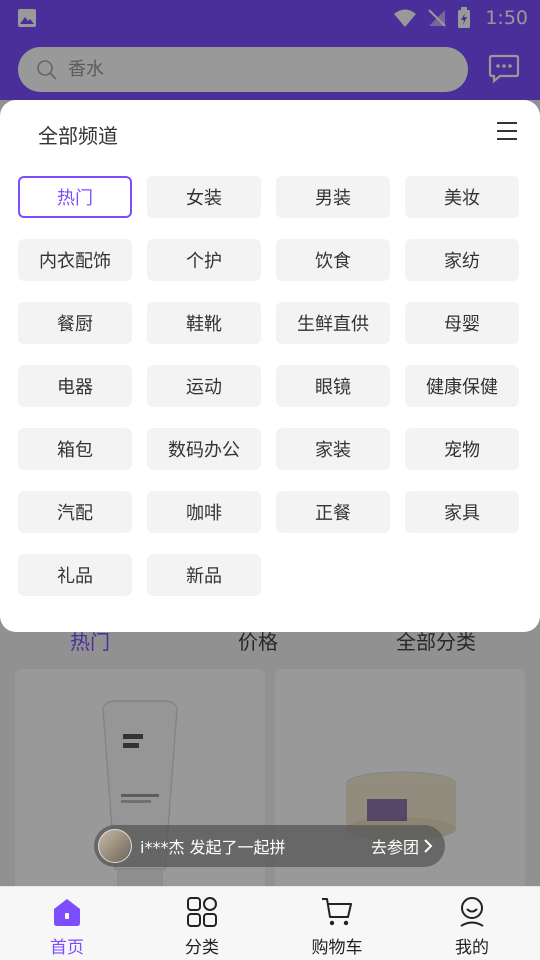 The width and height of the screenshot is (540, 960). Describe the element at coordinates (204, 512) in the screenshot. I see `channel-chip: 咖啡` at that location.